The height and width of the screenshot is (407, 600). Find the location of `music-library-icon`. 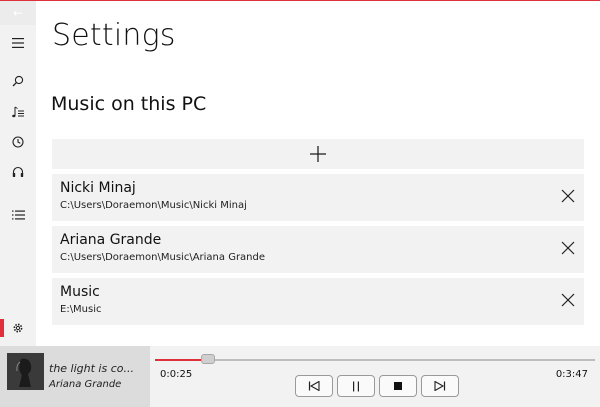

music-library-icon is located at coordinates (17, 112).